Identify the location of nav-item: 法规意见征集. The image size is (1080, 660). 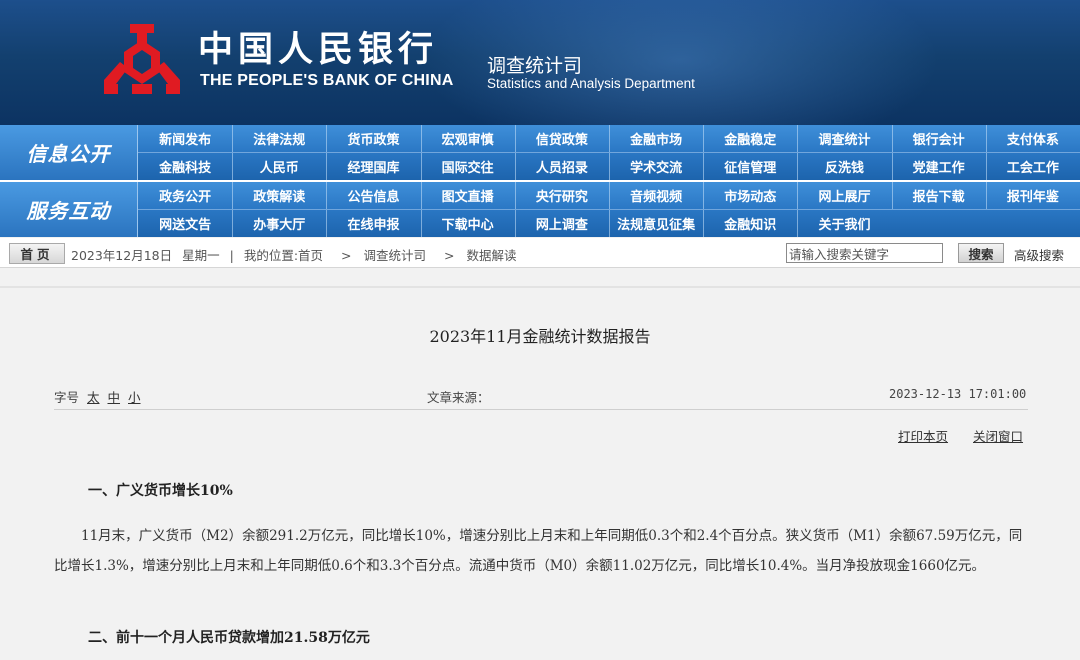
(656, 223).